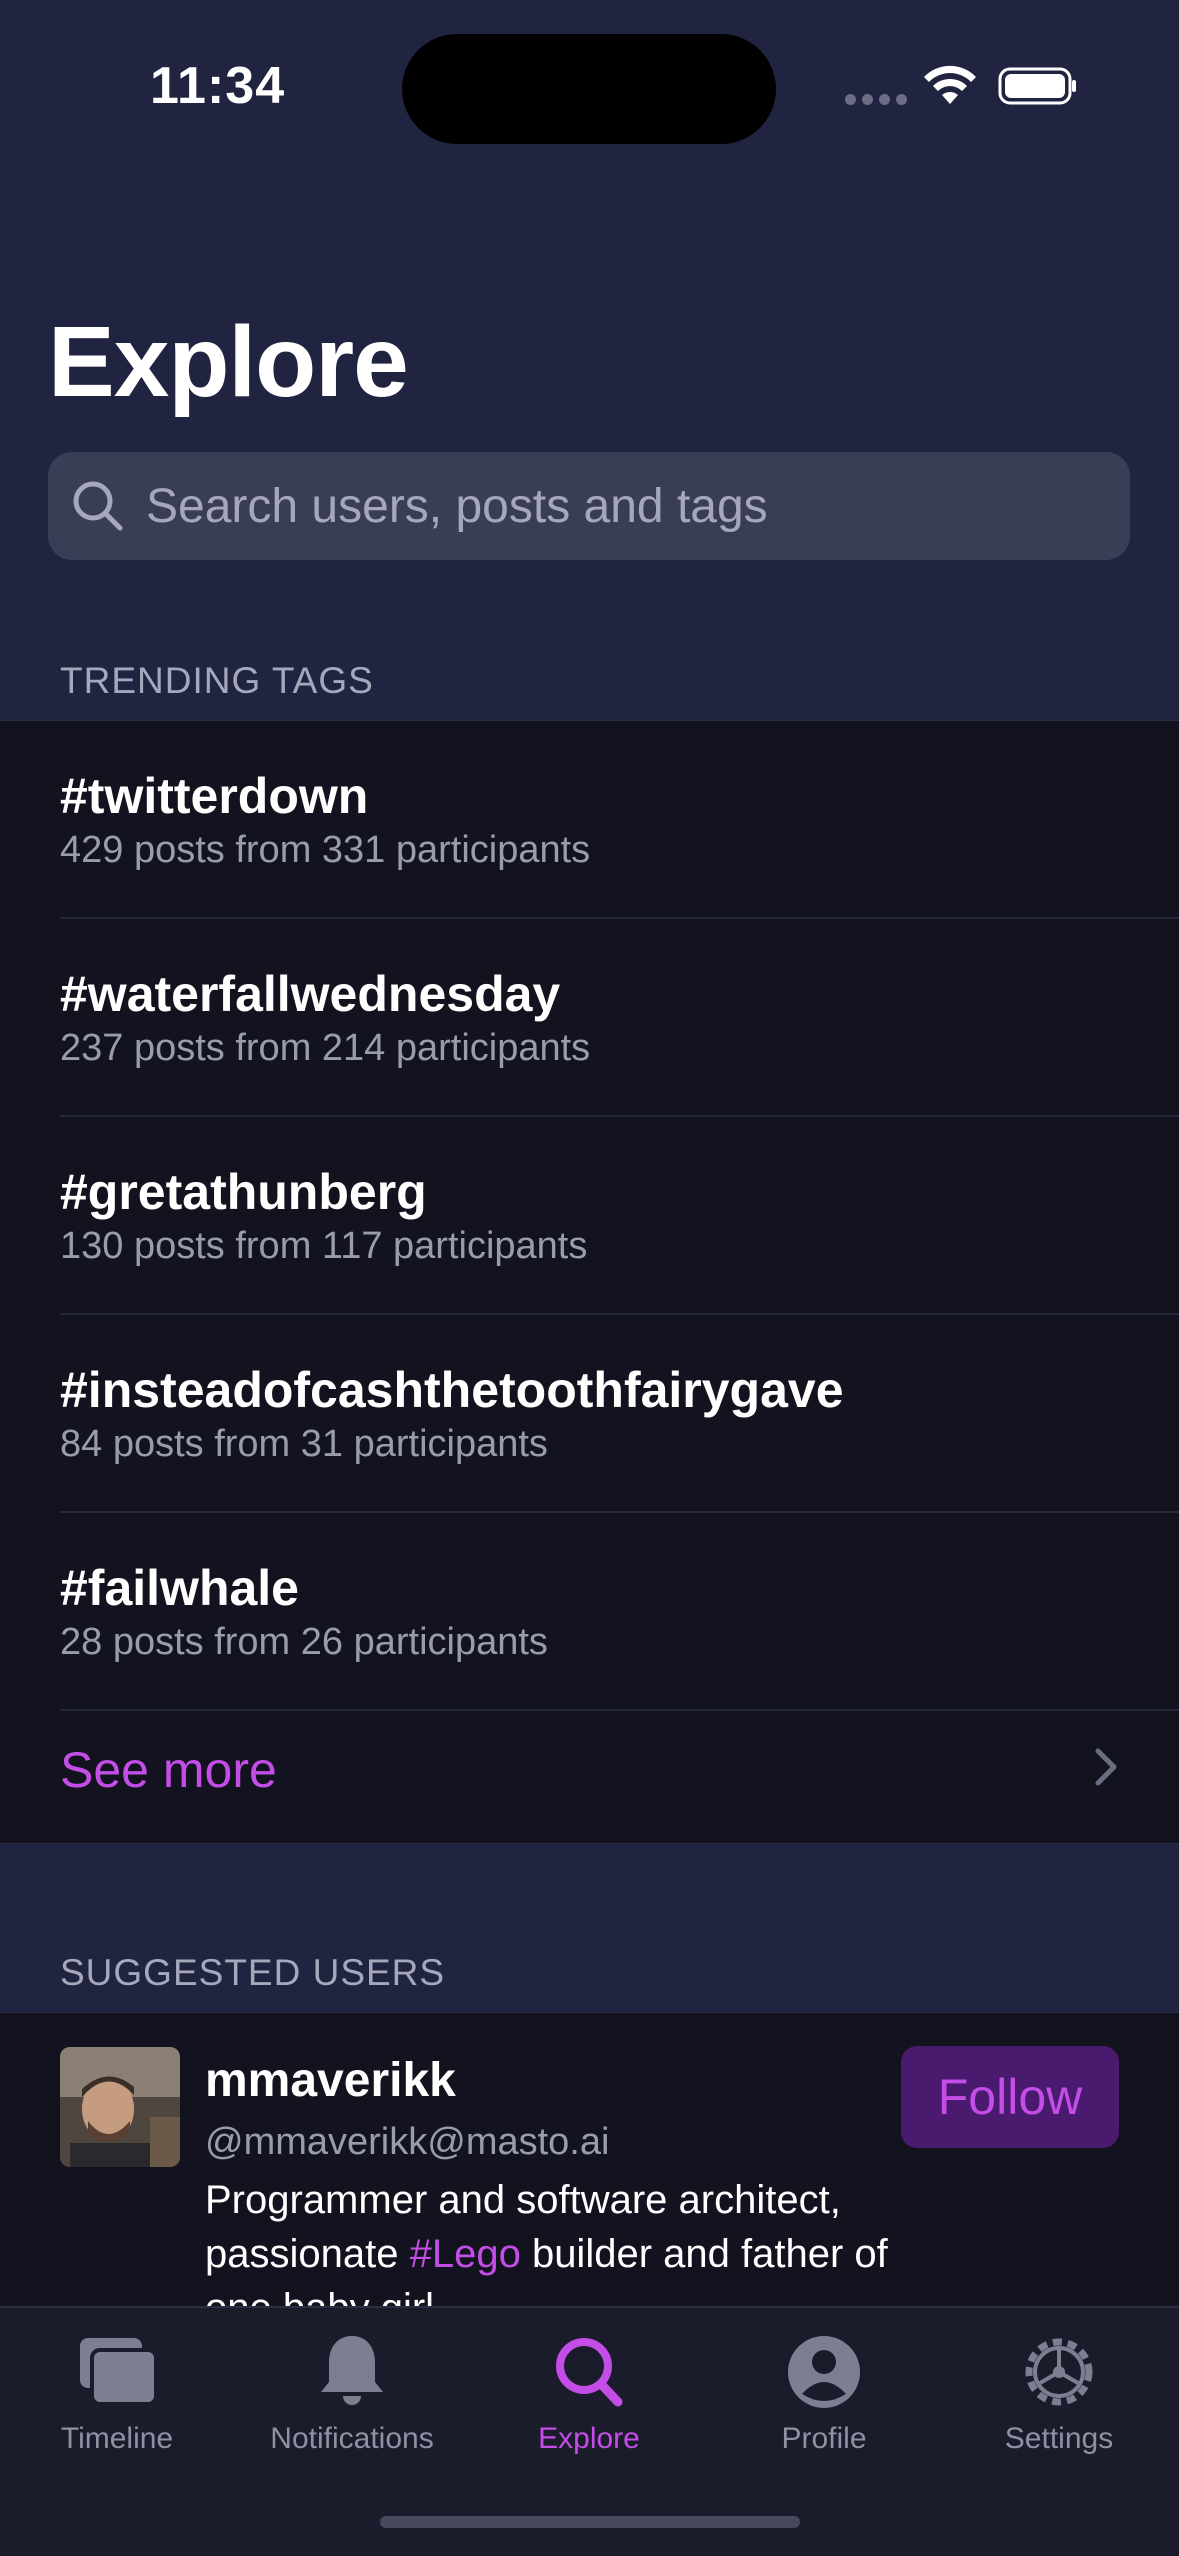  I want to click on suggested-users-header: SUGGESTED USERS, so click(253, 1972).